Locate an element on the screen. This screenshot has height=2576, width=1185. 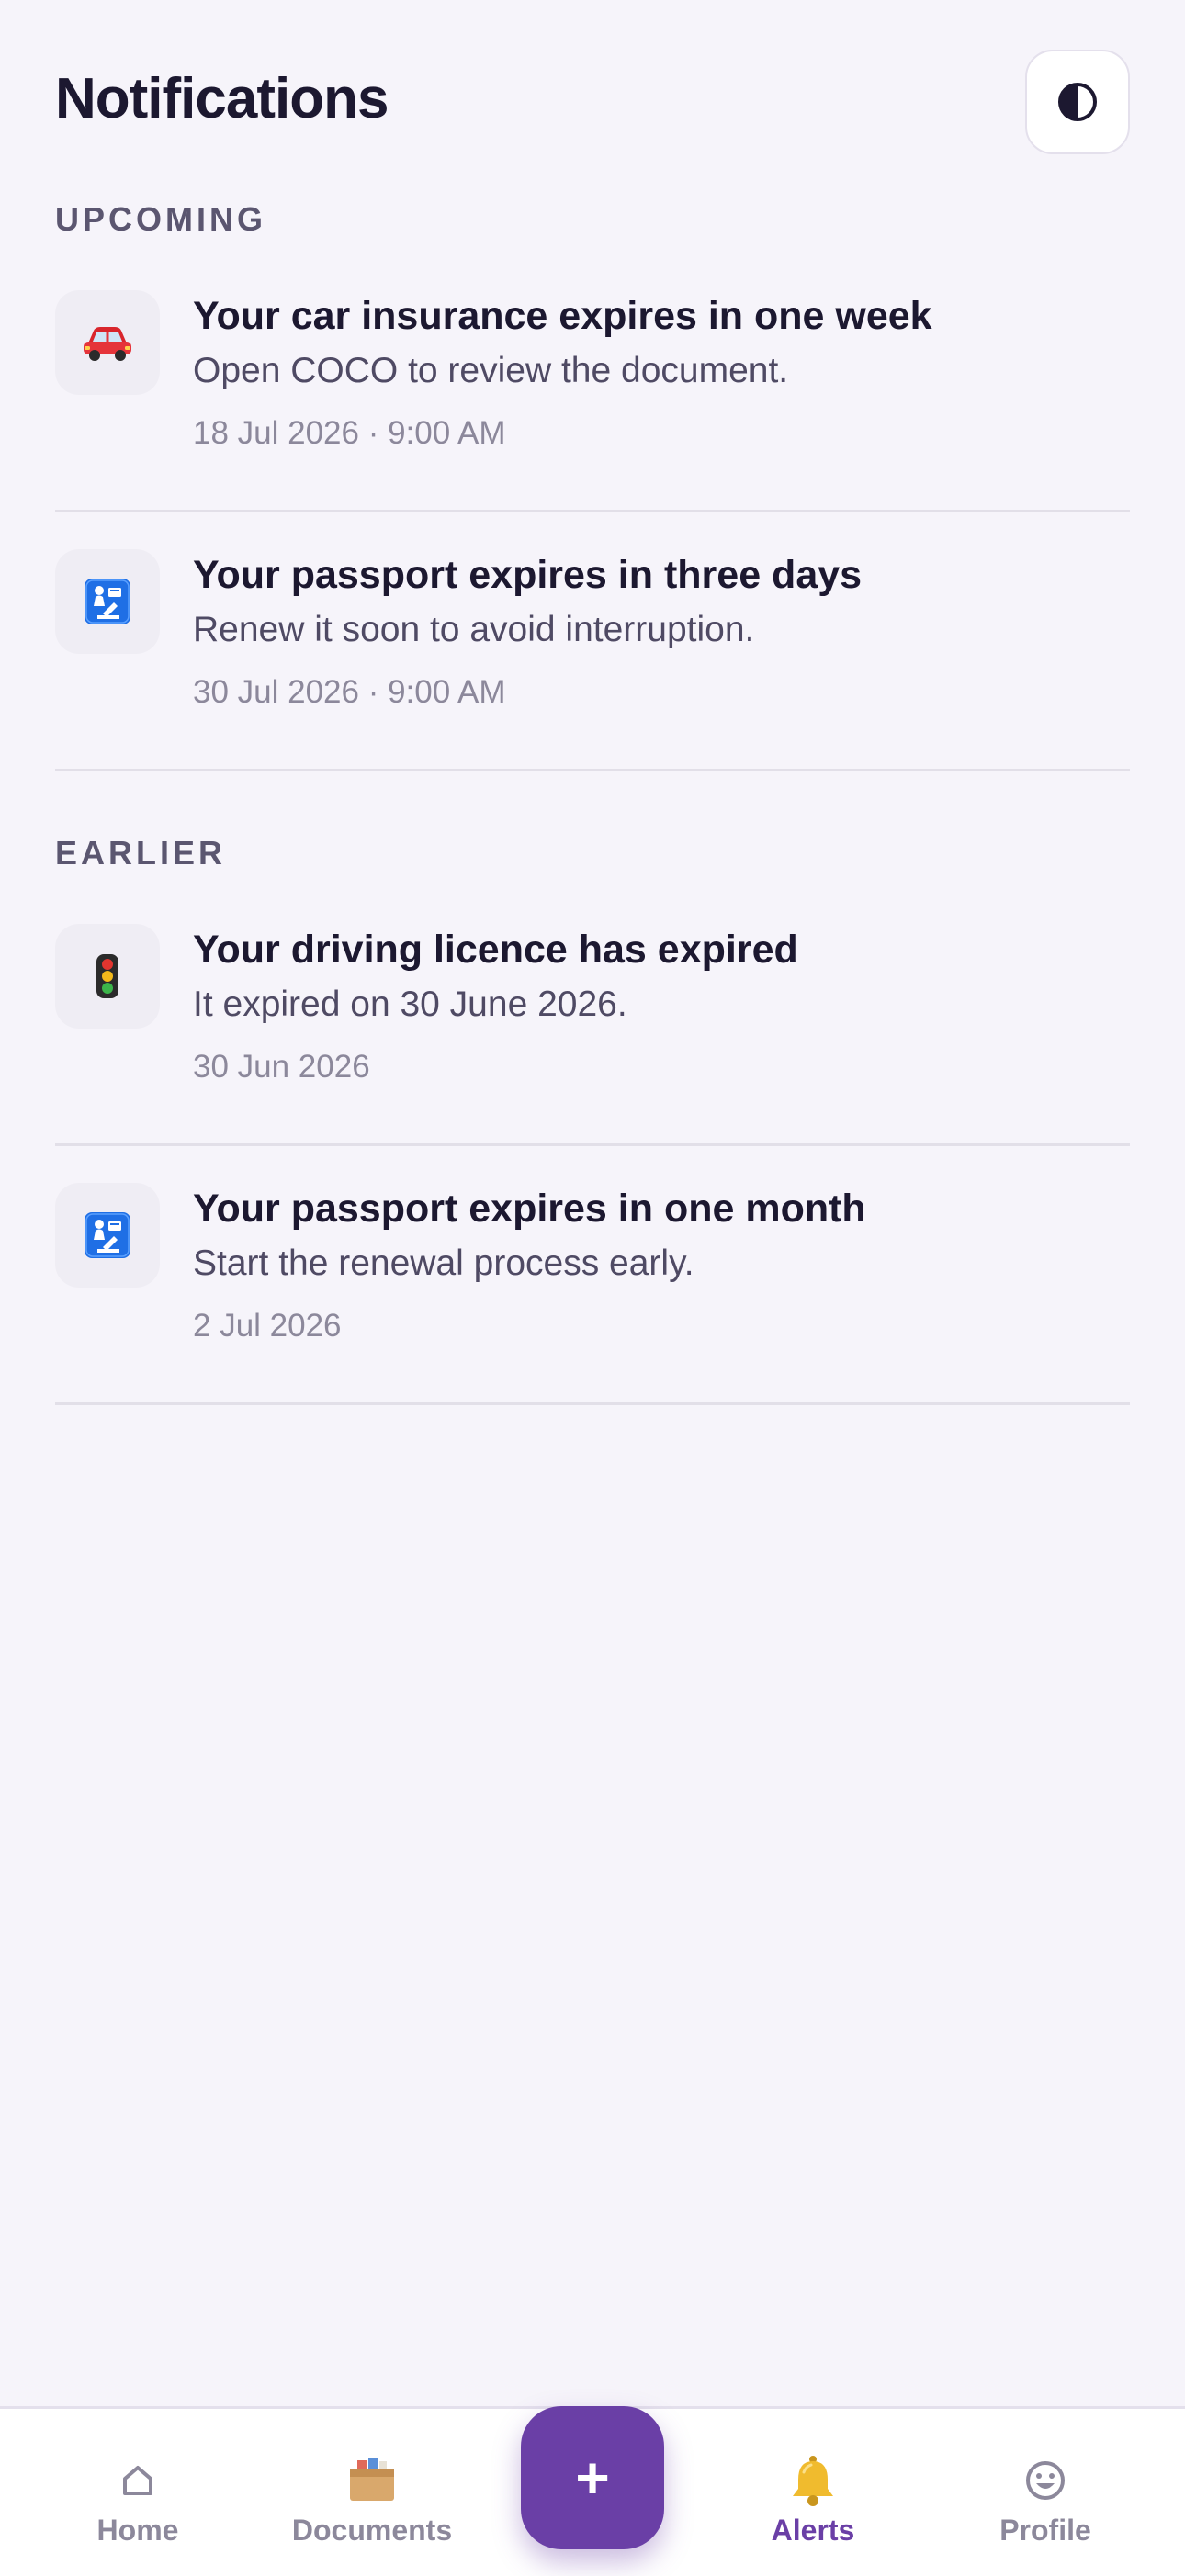
notification-body: Open COCO to review the document. is located at coordinates (491, 370).